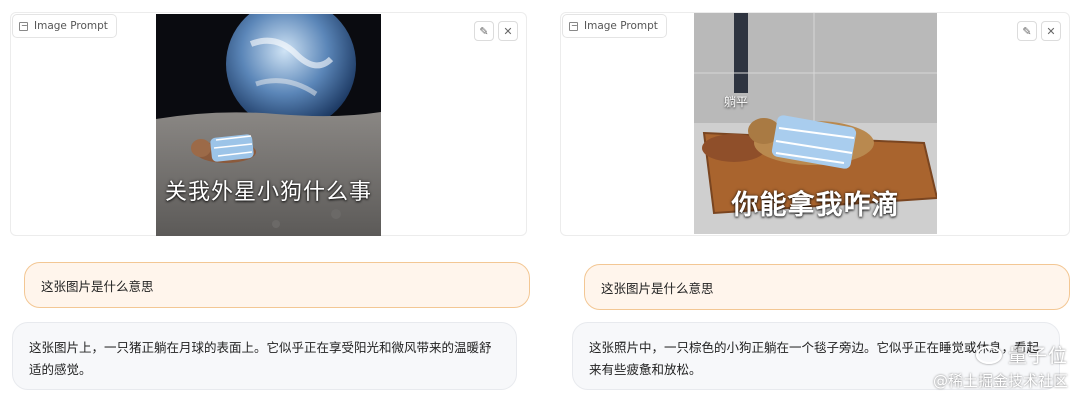 This screenshot has width=1080, height=403. I want to click on wechat-logo-icon, so click(988, 354).